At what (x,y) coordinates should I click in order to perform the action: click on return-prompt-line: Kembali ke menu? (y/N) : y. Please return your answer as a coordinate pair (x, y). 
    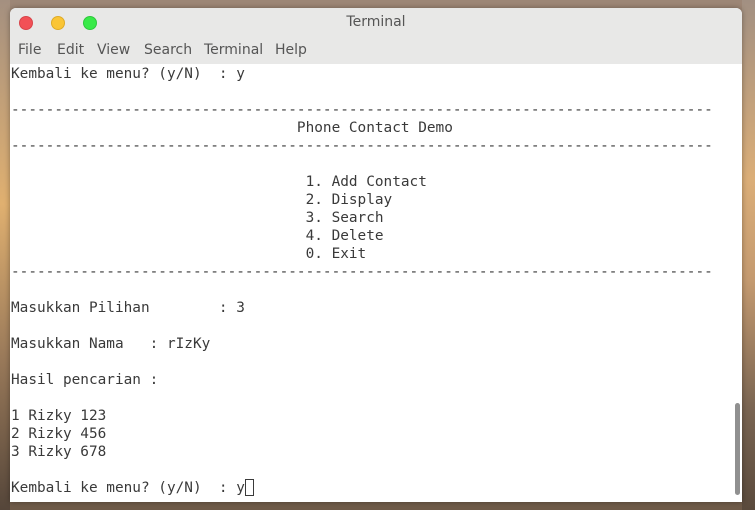
    Looking at the image, I should click on (132, 488).